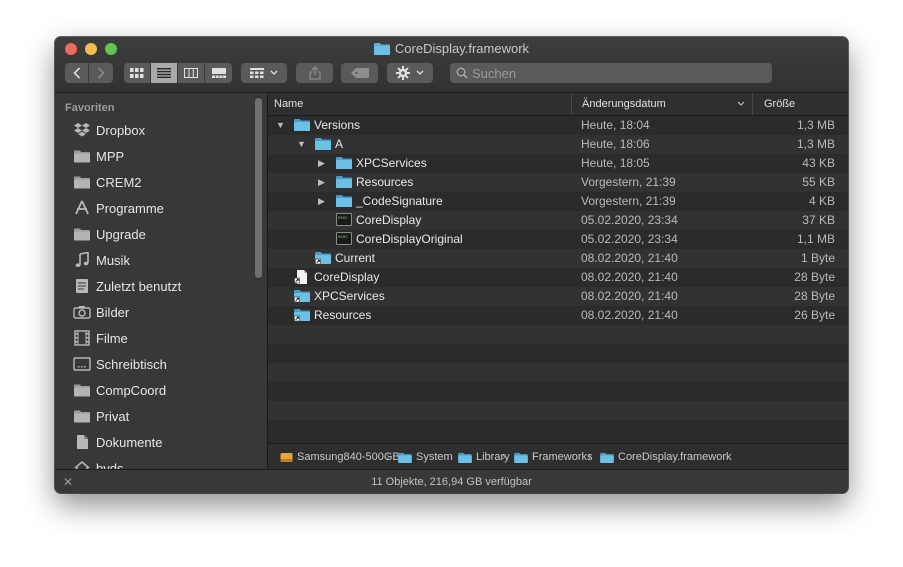 This screenshot has height=567, width=903. I want to click on tags-button, so click(359, 73).